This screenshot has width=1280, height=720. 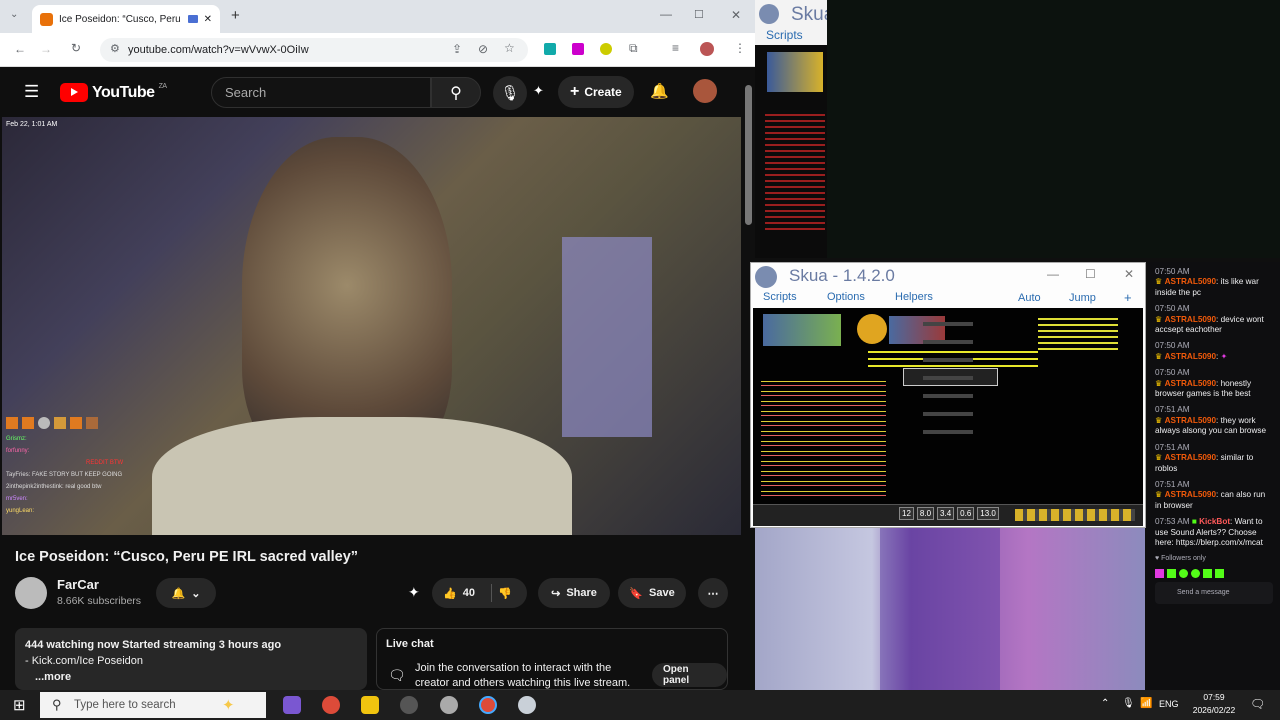 I want to click on clock-time: 07:59, so click(x=1214, y=697).